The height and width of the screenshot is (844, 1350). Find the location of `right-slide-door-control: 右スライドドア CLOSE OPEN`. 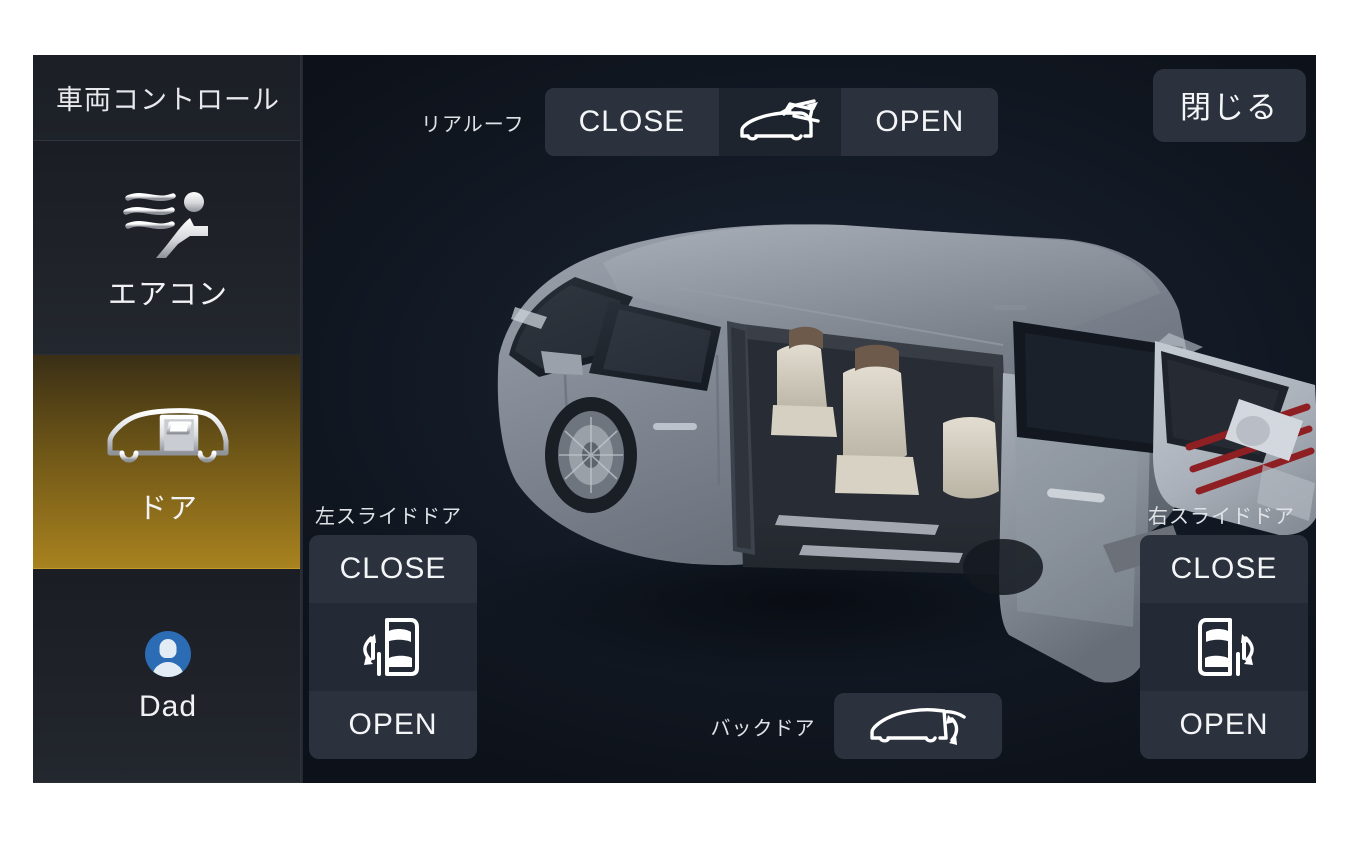

right-slide-door-control: 右スライドドア CLOSE OPEN is located at coordinates (1224, 629).